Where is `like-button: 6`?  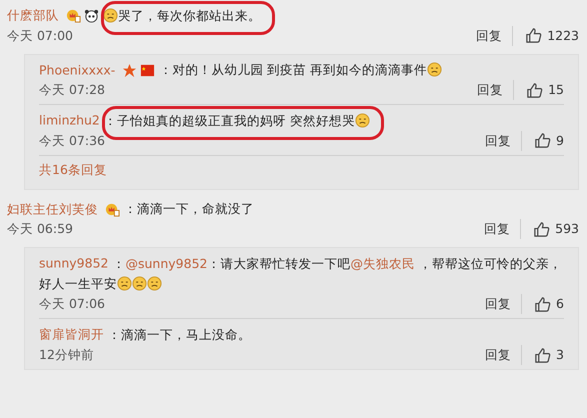 like-button: 6 is located at coordinates (543, 304).